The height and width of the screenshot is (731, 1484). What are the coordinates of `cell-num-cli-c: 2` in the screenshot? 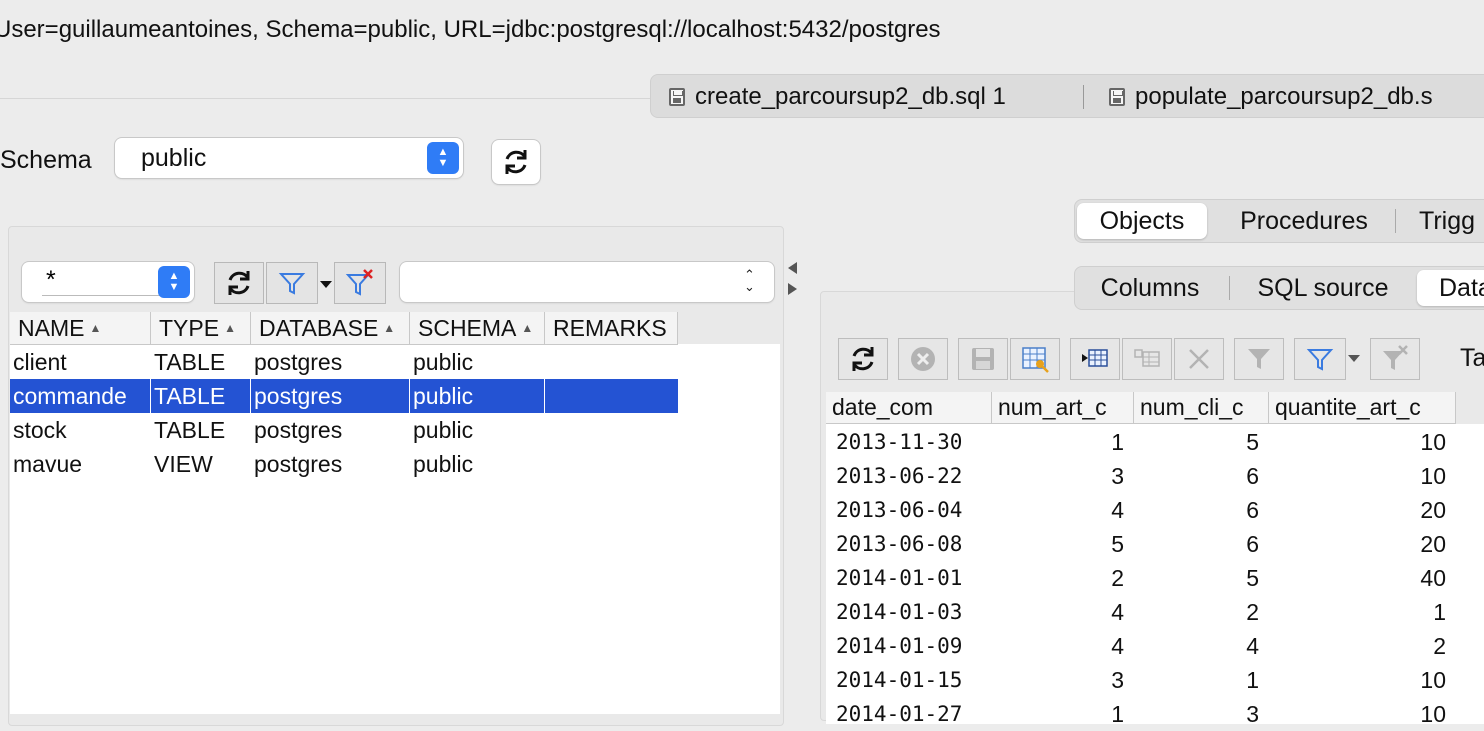 It's located at (1252, 611).